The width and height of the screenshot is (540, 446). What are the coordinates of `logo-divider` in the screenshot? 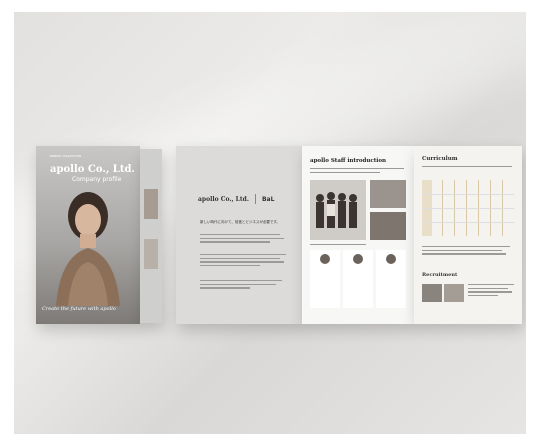 It's located at (255, 199).